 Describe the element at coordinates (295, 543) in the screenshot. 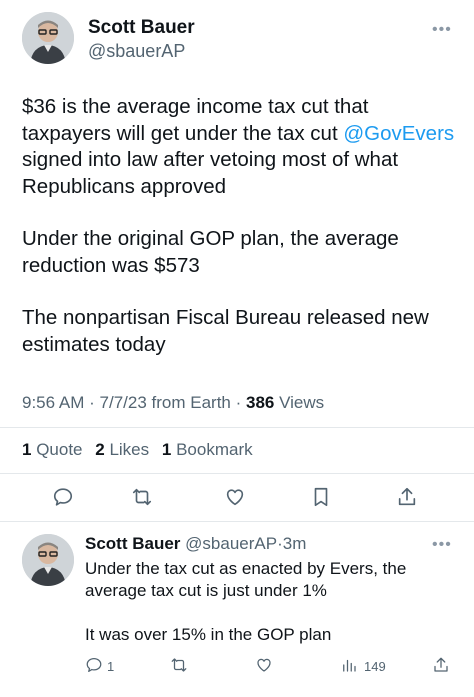

I see `tweet-time-ago: 3m` at that location.